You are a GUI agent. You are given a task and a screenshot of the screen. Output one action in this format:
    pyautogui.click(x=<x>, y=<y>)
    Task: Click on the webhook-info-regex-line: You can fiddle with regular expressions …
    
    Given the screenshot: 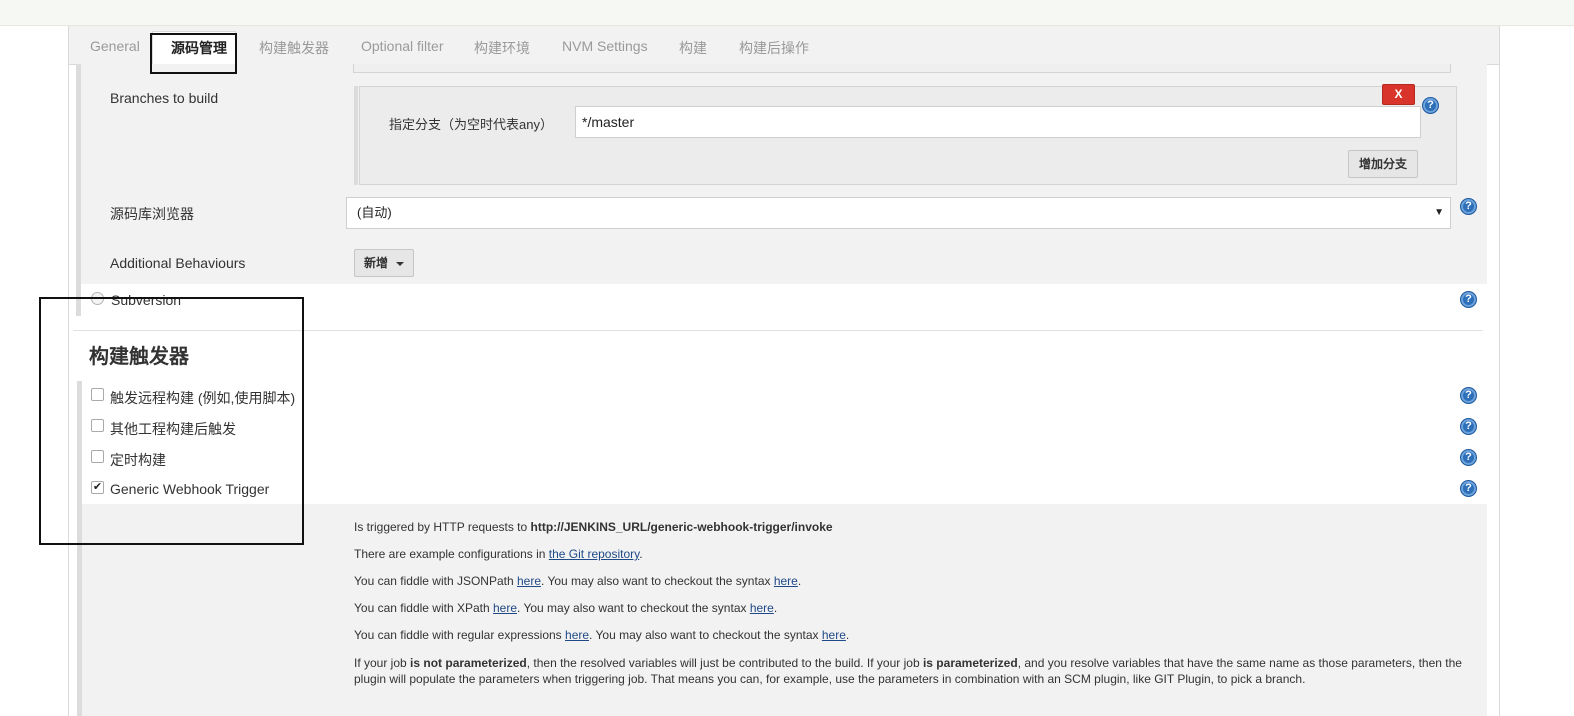 What is the action you would take?
    pyautogui.click(x=601, y=635)
    